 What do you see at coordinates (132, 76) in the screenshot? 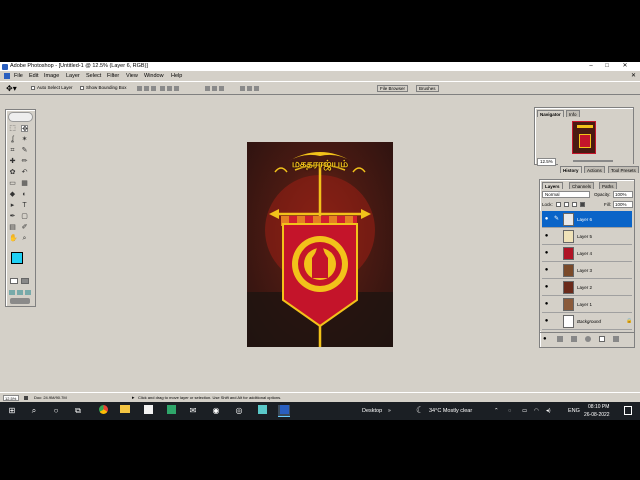
I see `menu-view: View` at bounding box center [132, 76].